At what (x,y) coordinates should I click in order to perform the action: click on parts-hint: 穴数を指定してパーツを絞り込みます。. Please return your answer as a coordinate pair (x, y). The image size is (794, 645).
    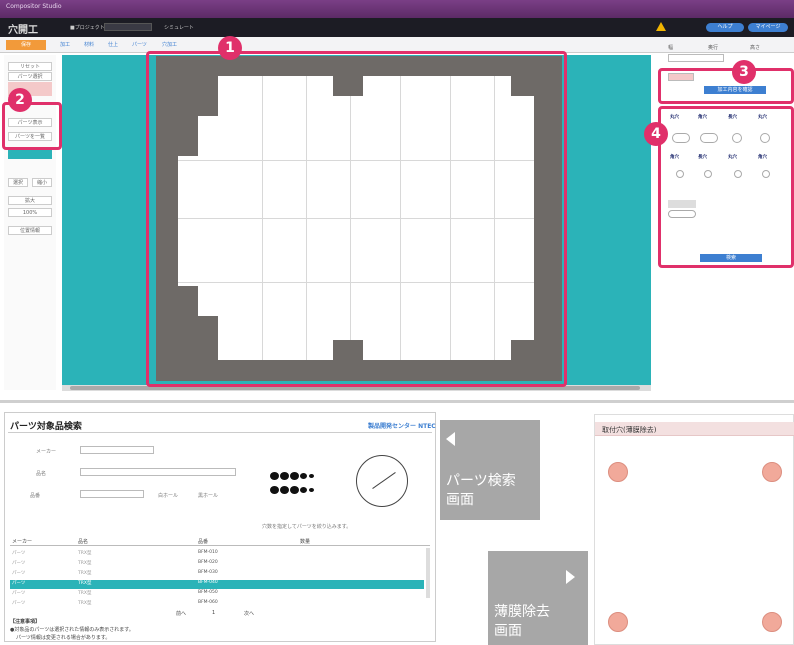
    Looking at the image, I should click on (307, 527).